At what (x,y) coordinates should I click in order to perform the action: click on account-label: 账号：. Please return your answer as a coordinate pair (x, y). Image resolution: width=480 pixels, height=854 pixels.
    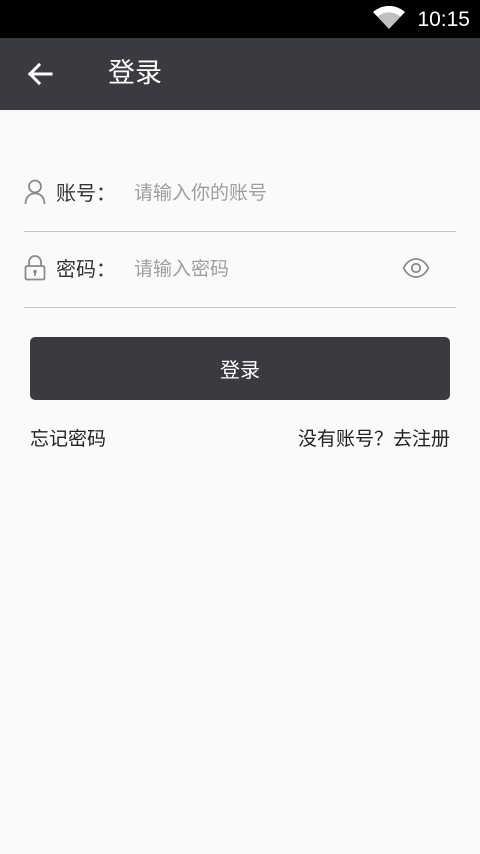
    Looking at the image, I should click on (86, 193).